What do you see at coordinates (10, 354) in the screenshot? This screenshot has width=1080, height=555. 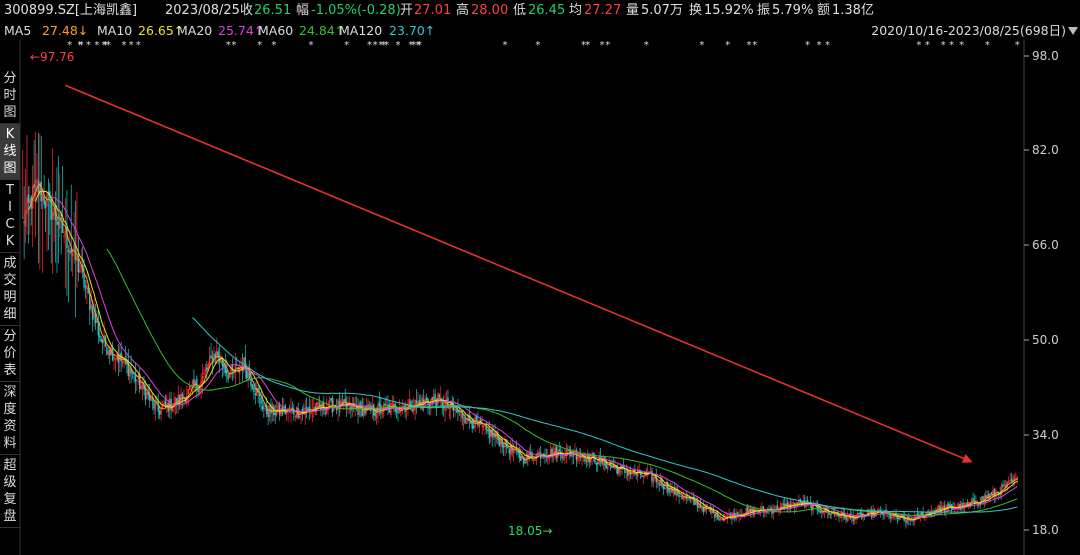 I see `tab-price-table: 分价表` at bounding box center [10, 354].